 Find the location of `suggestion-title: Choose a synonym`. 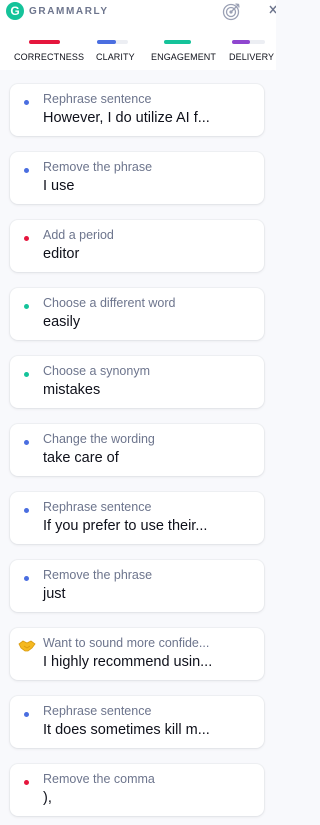

suggestion-title: Choose a synonym is located at coordinates (97, 371).